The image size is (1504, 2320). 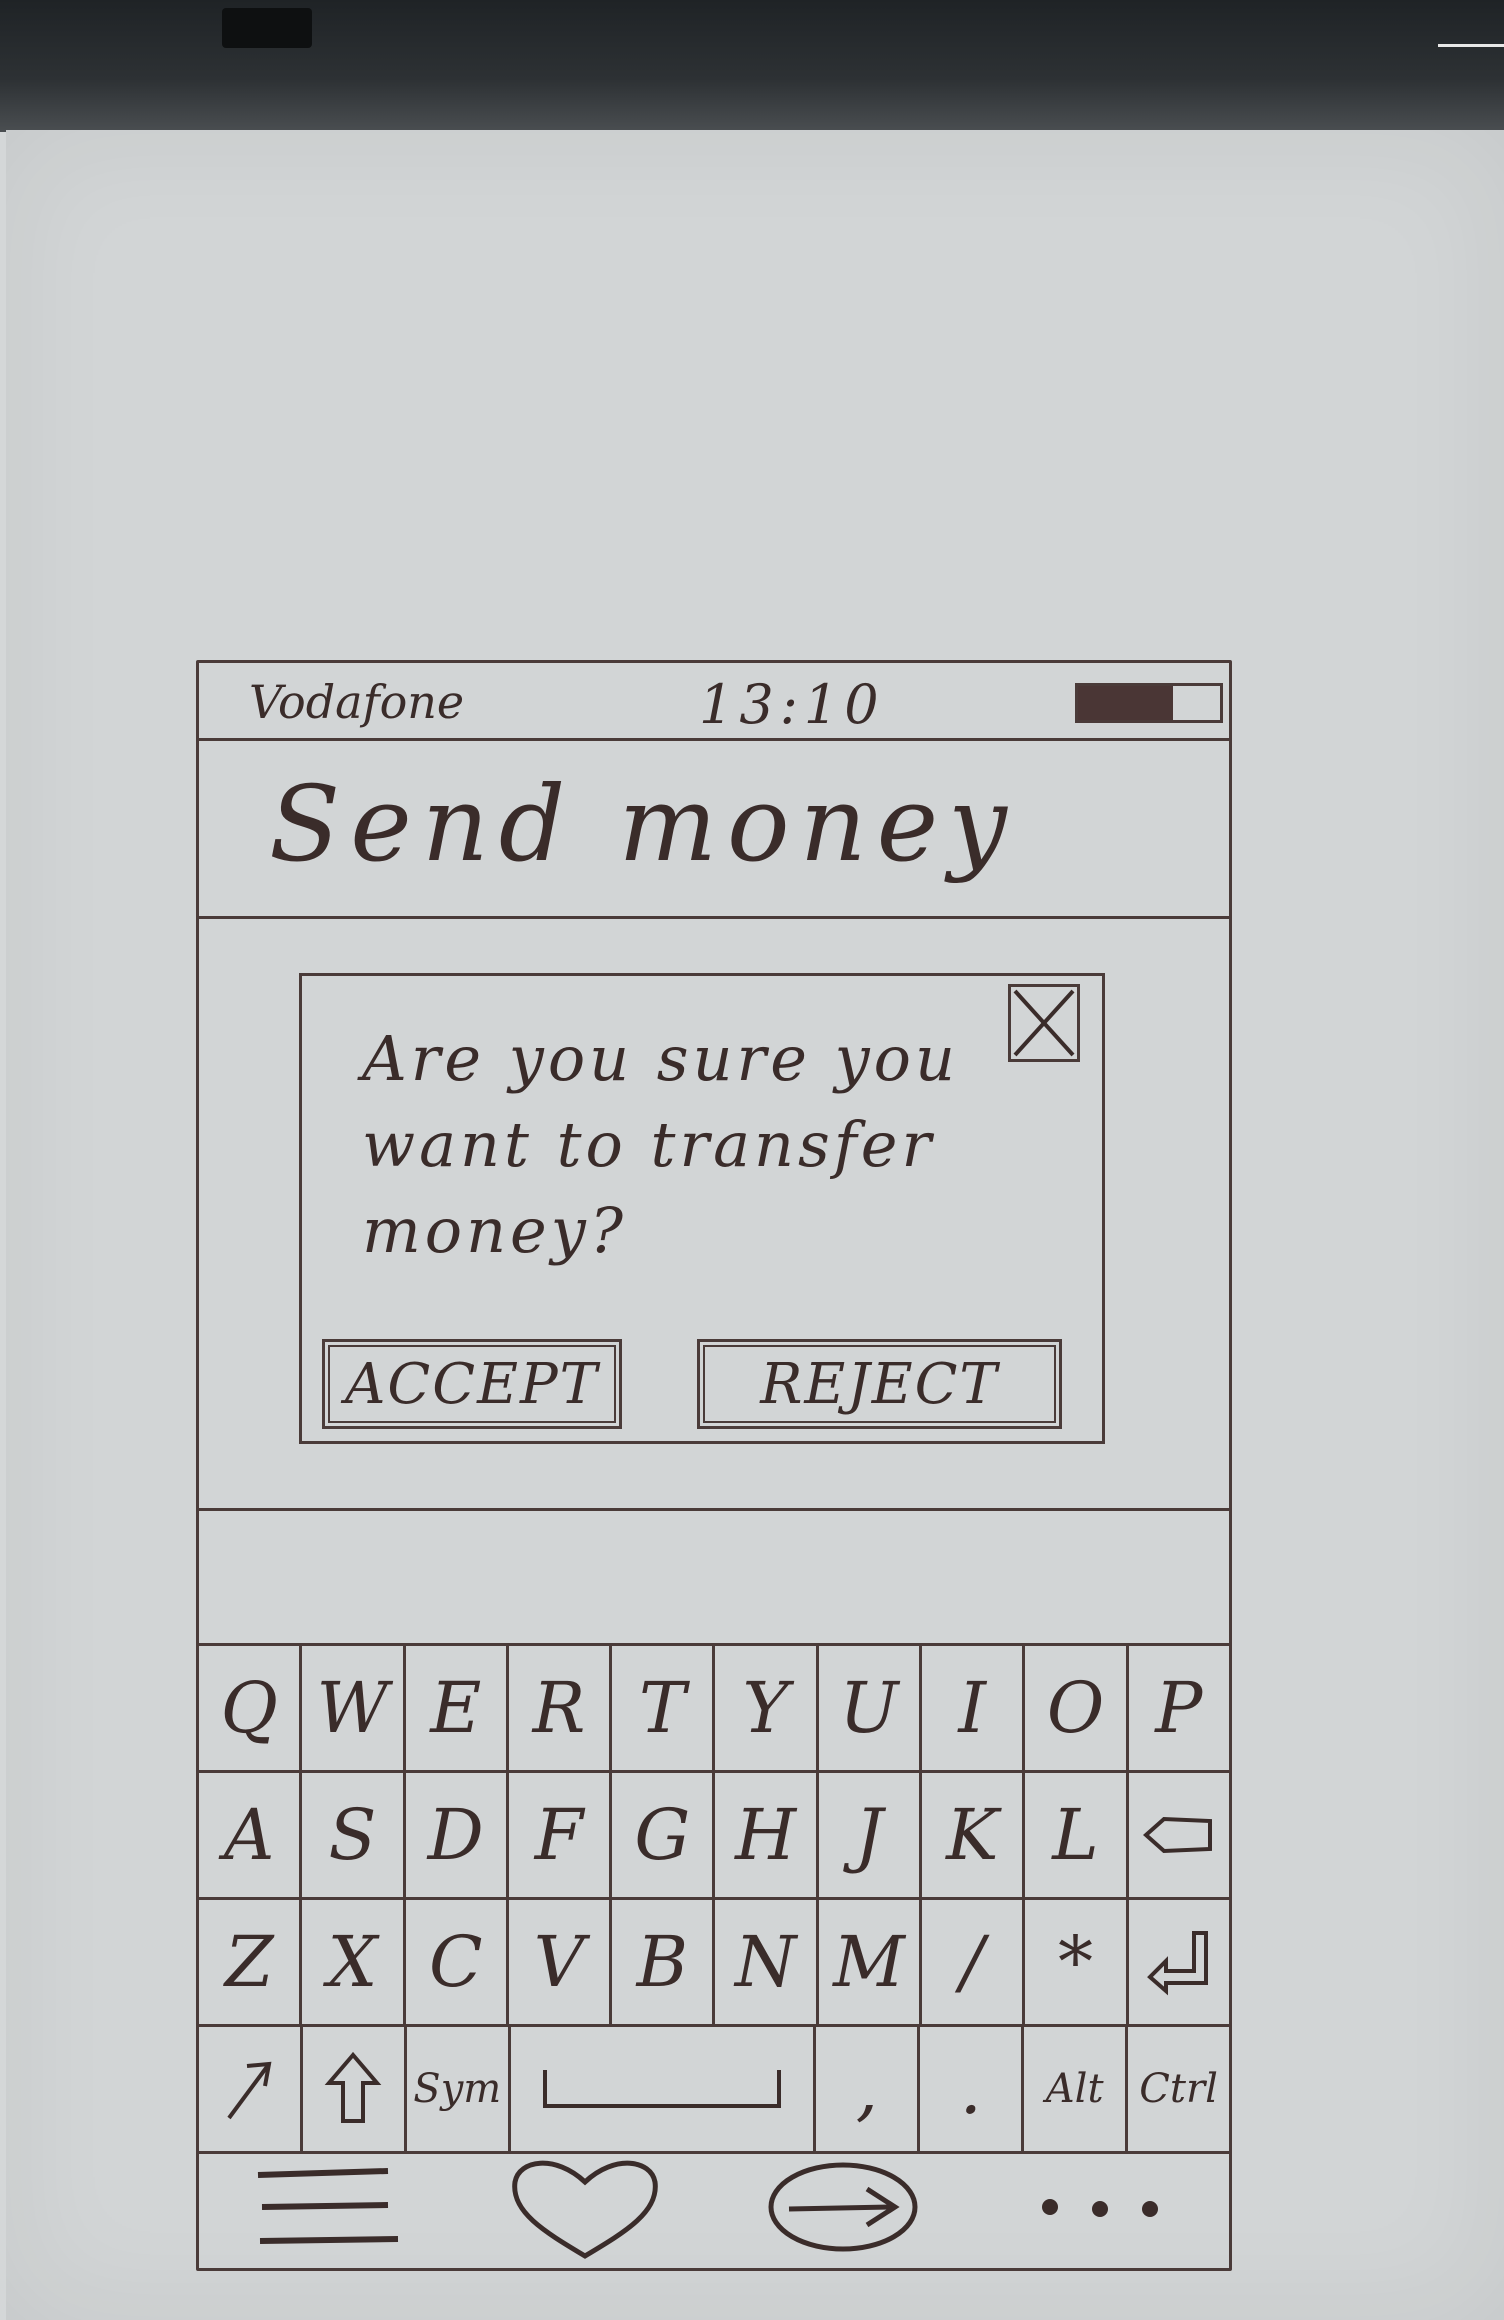 I want to click on accept-button: ACCEPT, so click(x=472, y=1384).